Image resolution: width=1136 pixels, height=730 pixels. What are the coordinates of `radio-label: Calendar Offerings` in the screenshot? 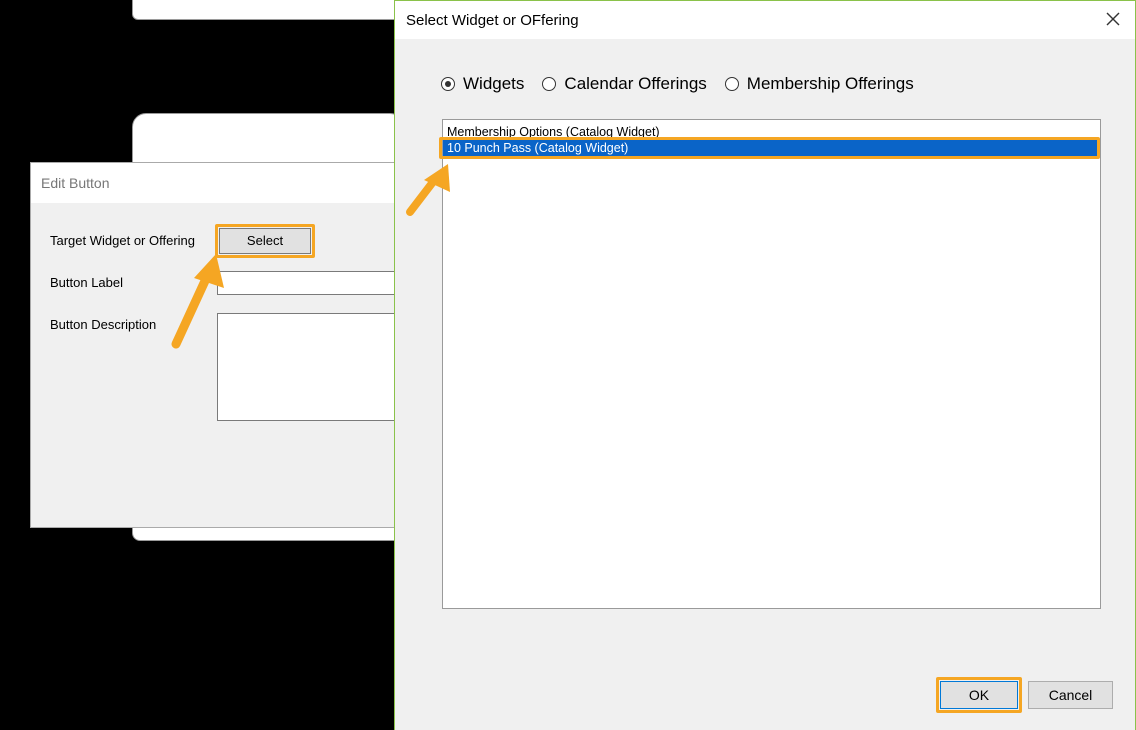 It's located at (635, 83).